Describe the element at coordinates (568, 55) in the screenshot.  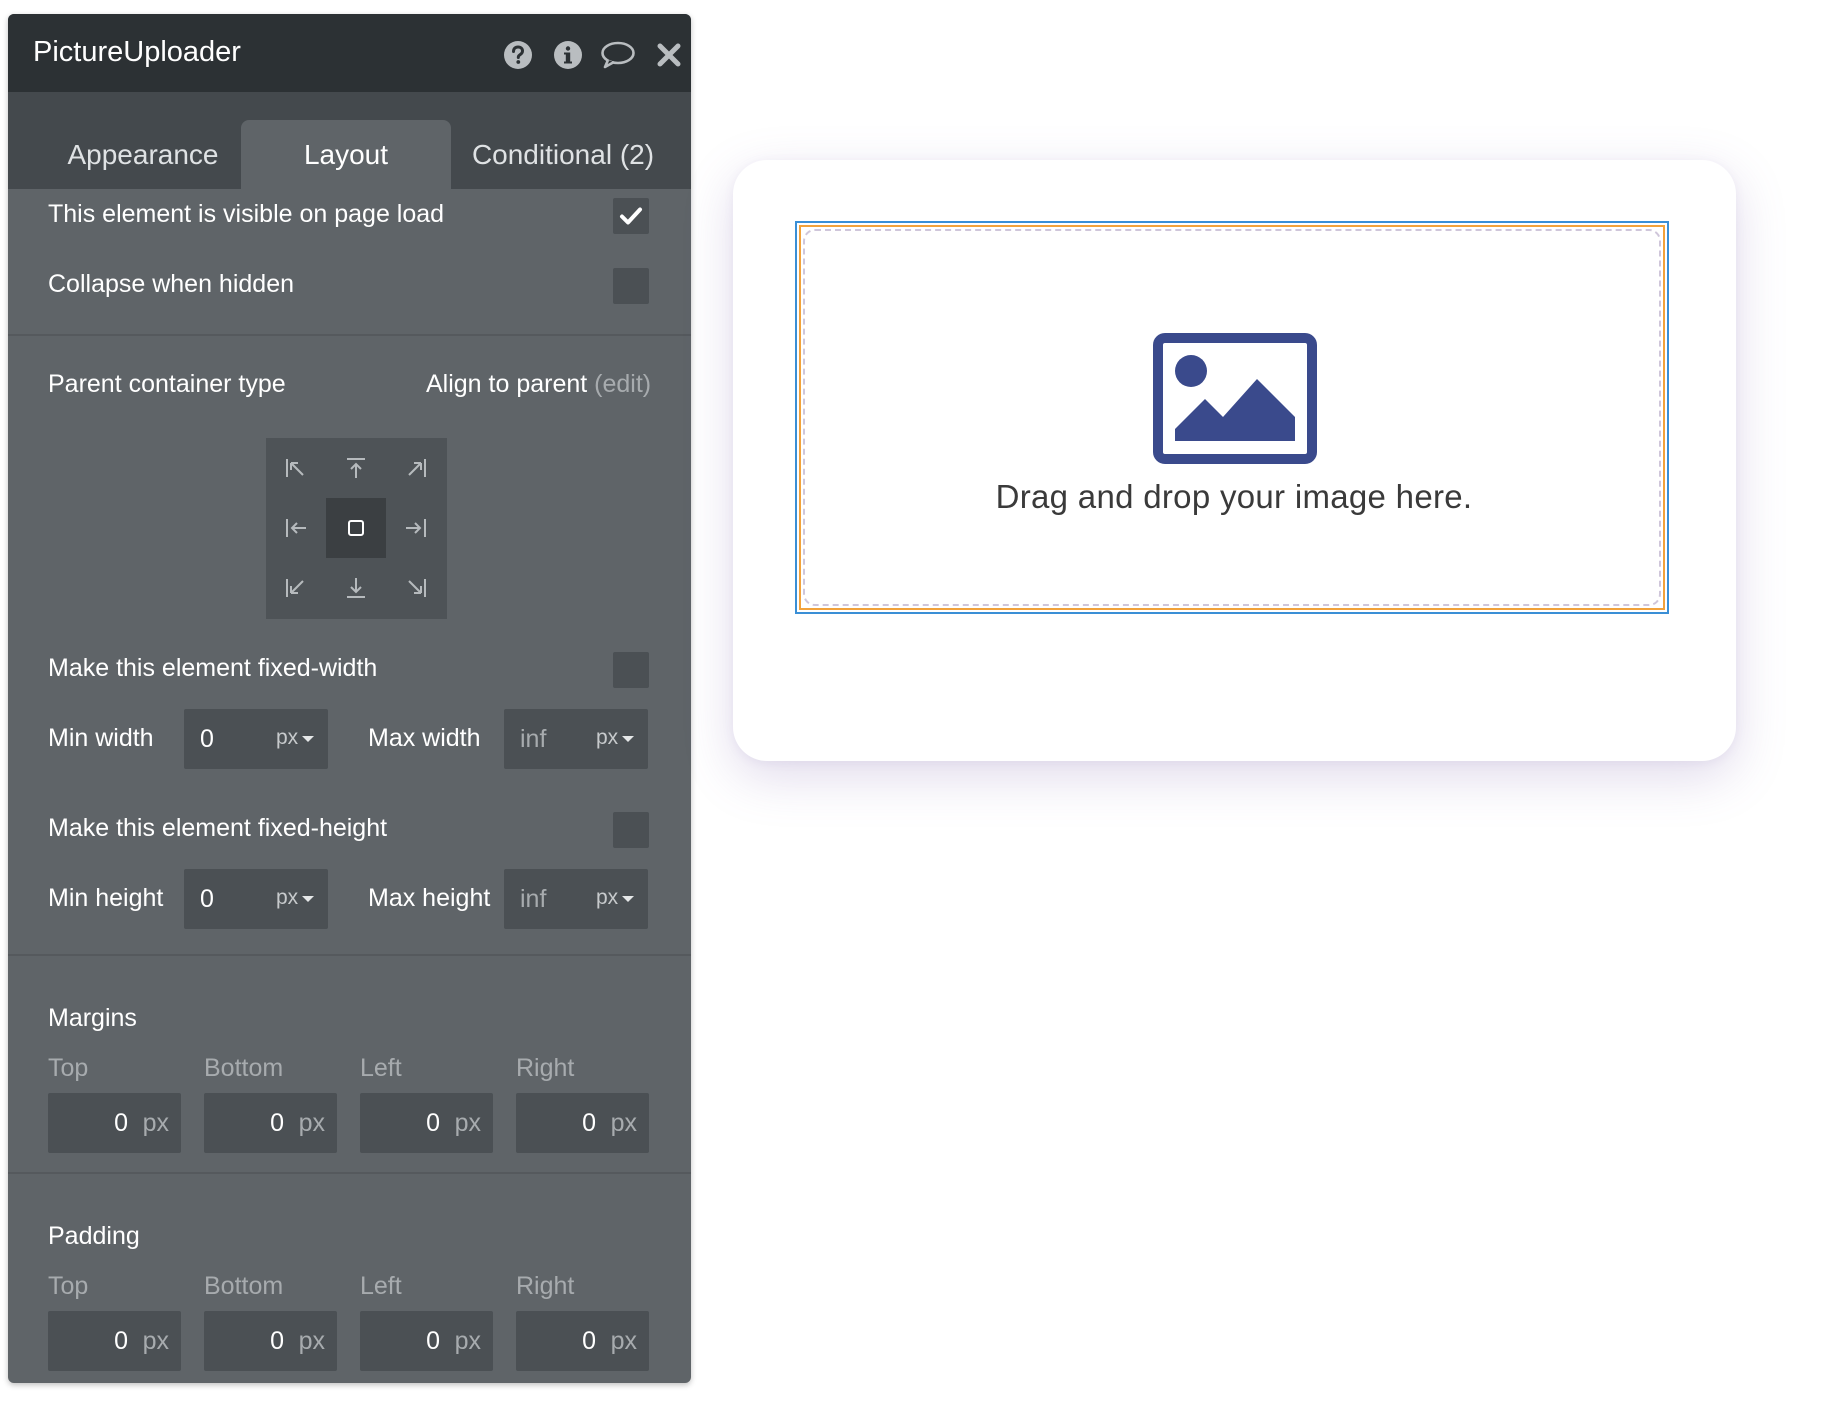
I see `info-icon` at that location.